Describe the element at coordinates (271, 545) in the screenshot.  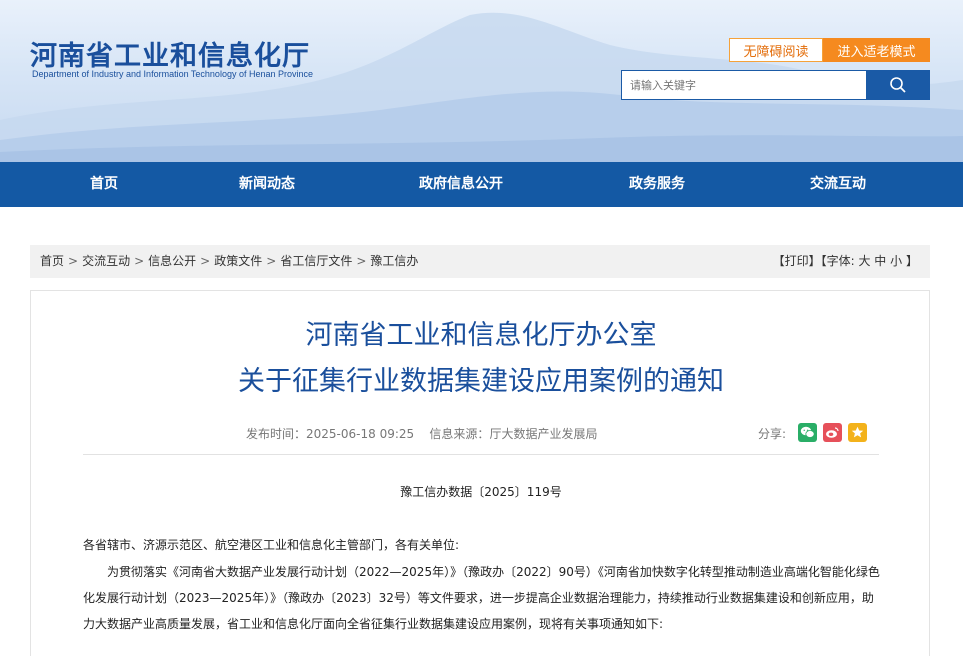
I see `addressee-paragraph: 各省辖市、济源示范区、航空港区工业和信息化主管部门，各有关单位:` at that location.